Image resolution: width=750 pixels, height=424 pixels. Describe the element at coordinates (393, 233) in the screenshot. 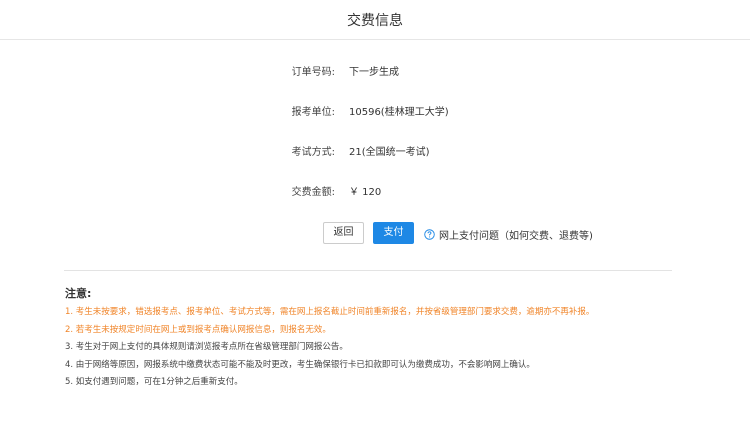

I see `pay-button: 支付` at that location.